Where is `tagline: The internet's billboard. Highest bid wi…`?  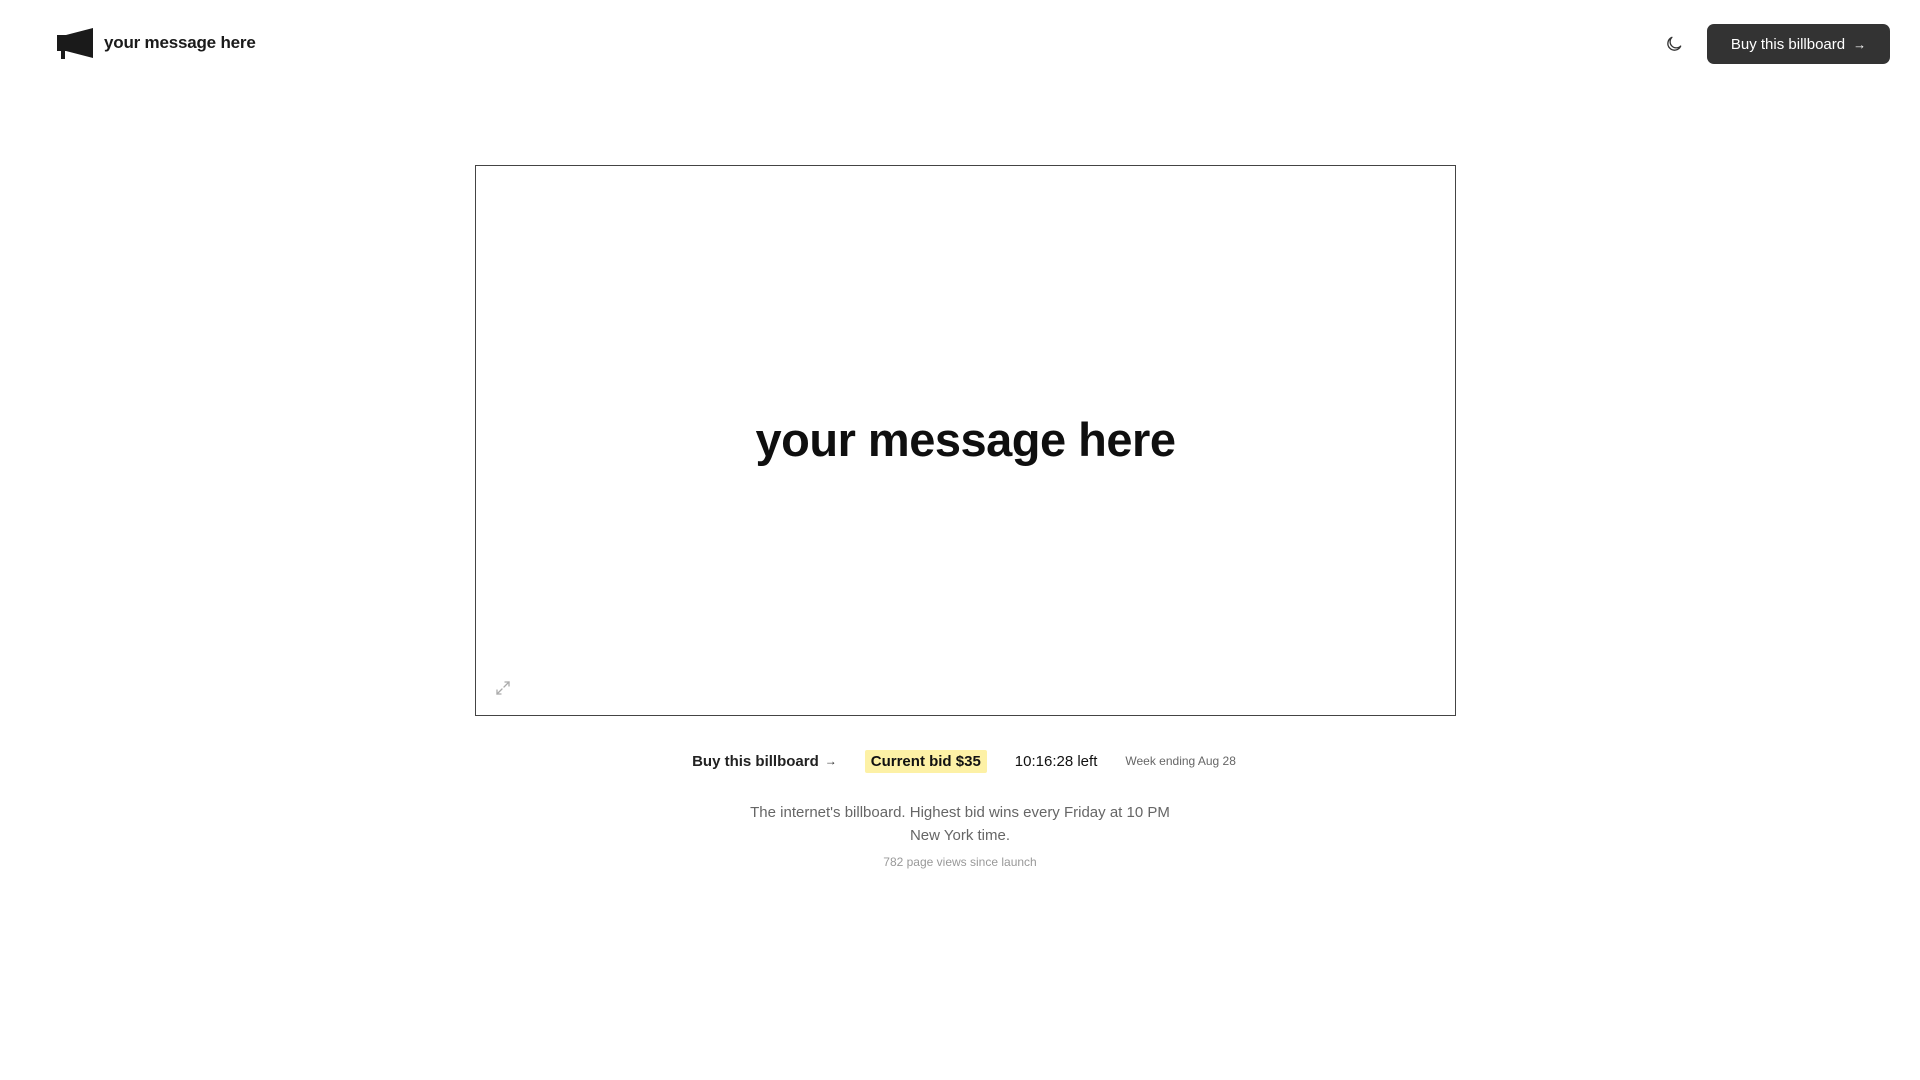 tagline: The internet's billboard. Highest bid wi… is located at coordinates (960, 824).